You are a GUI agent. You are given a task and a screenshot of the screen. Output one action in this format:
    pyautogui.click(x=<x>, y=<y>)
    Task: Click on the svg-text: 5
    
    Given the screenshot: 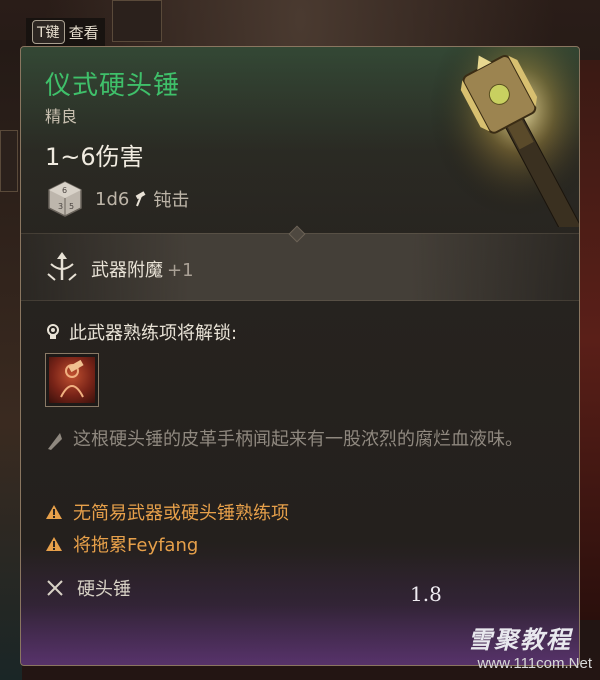 What is the action you would take?
    pyautogui.click(x=71, y=206)
    